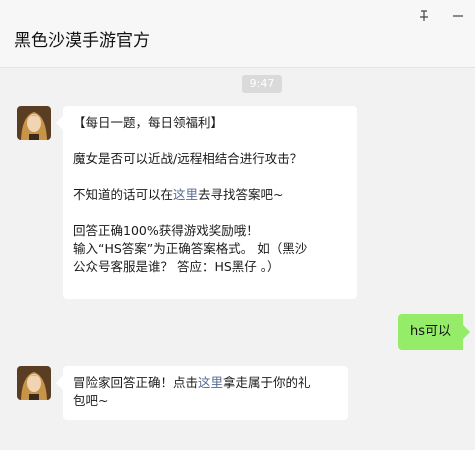  Describe the element at coordinates (91, 400) in the screenshot. I see `message-line: 包吧~` at that location.